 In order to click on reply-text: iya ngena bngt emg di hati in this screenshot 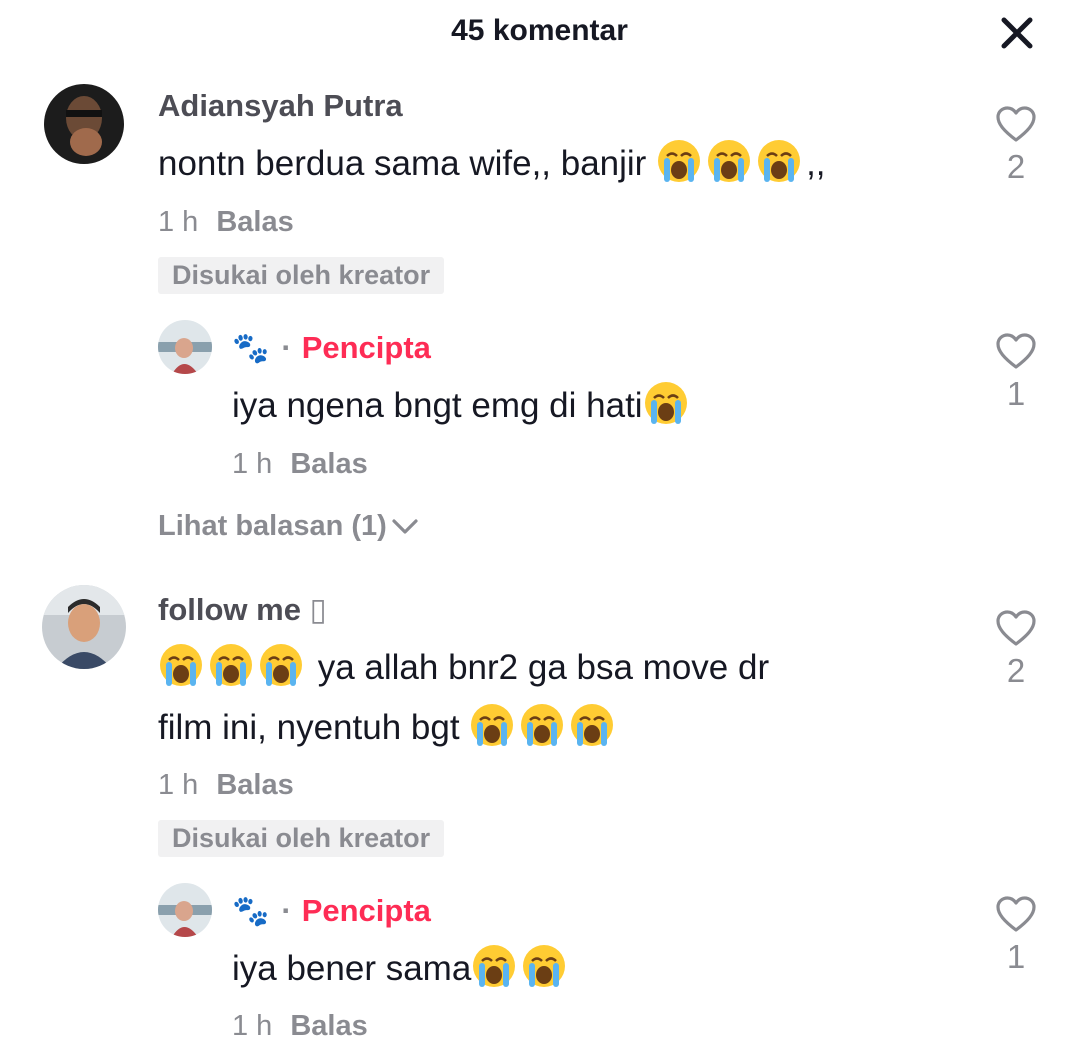, I will do `click(462, 406)`.